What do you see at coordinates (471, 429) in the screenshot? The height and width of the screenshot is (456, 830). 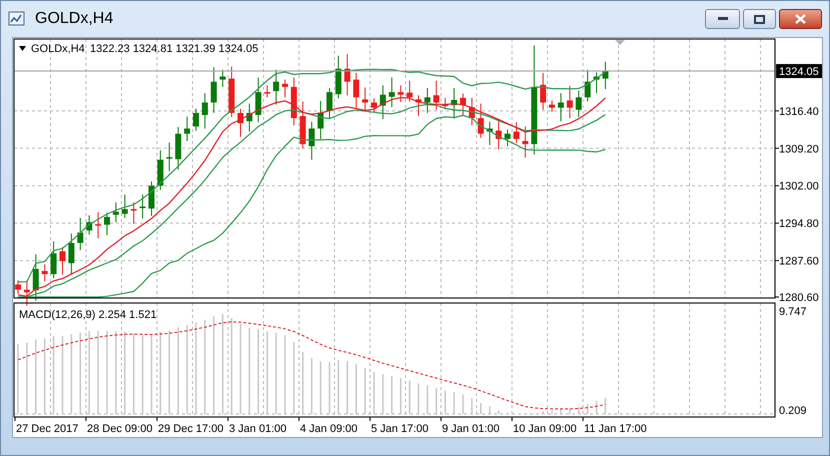 I see `time-axis-label: 9 Jan 01:00` at bounding box center [471, 429].